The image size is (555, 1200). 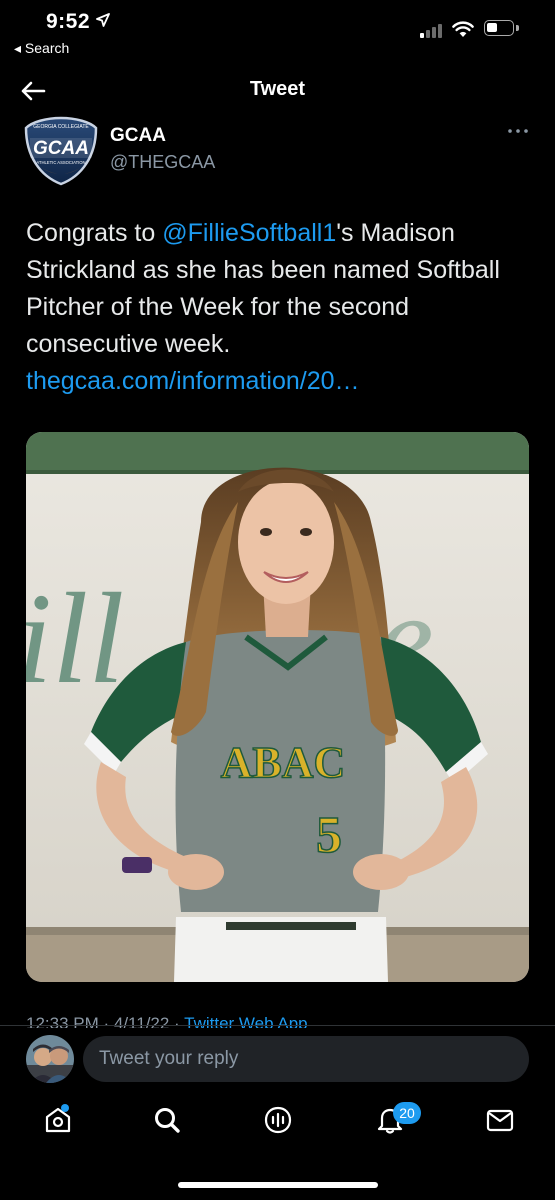 What do you see at coordinates (50, 1059) in the screenshot?
I see `user-avatar` at bounding box center [50, 1059].